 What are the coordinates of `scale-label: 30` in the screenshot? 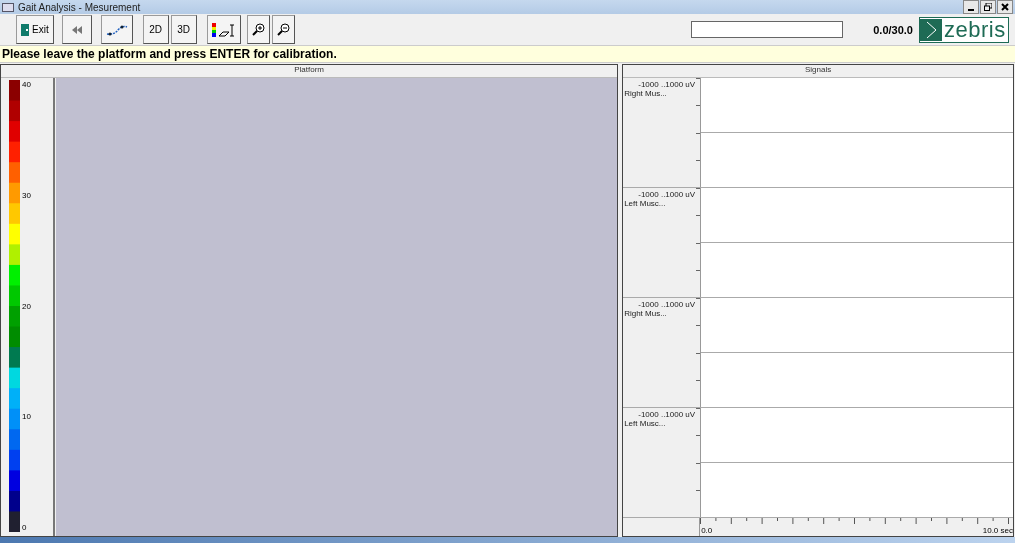 It's located at (26, 195).